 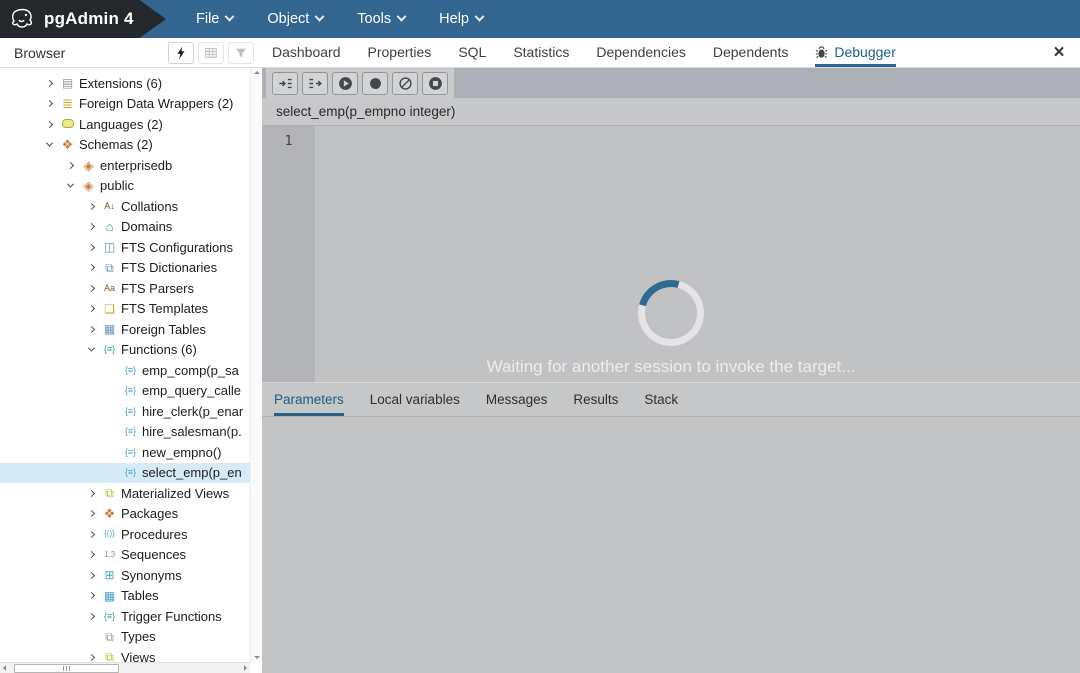 I want to click on tab-results: Results, so click(x=595, y=399).